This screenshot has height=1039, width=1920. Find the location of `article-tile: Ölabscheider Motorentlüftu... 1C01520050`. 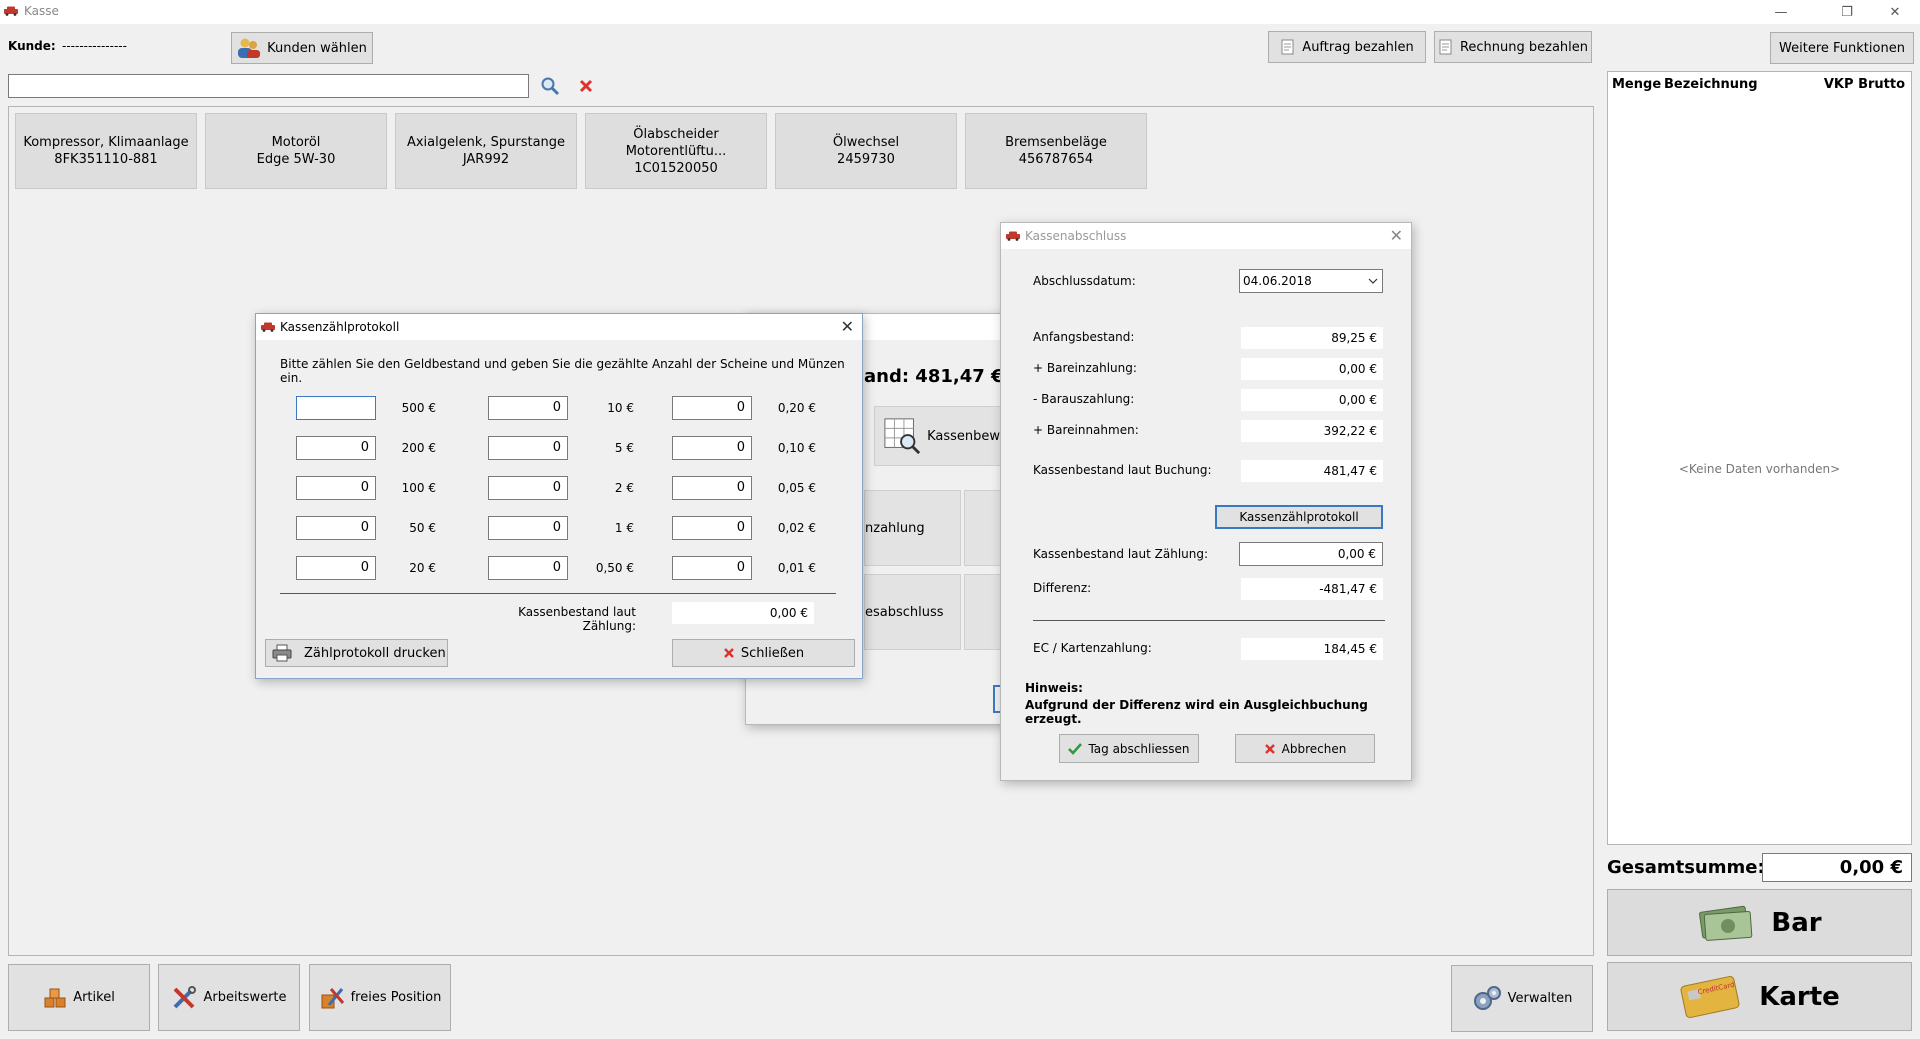

article-tile: Ölabscheider Motorentlüftu... 1C01520050 is located at coordinates (676, 151).